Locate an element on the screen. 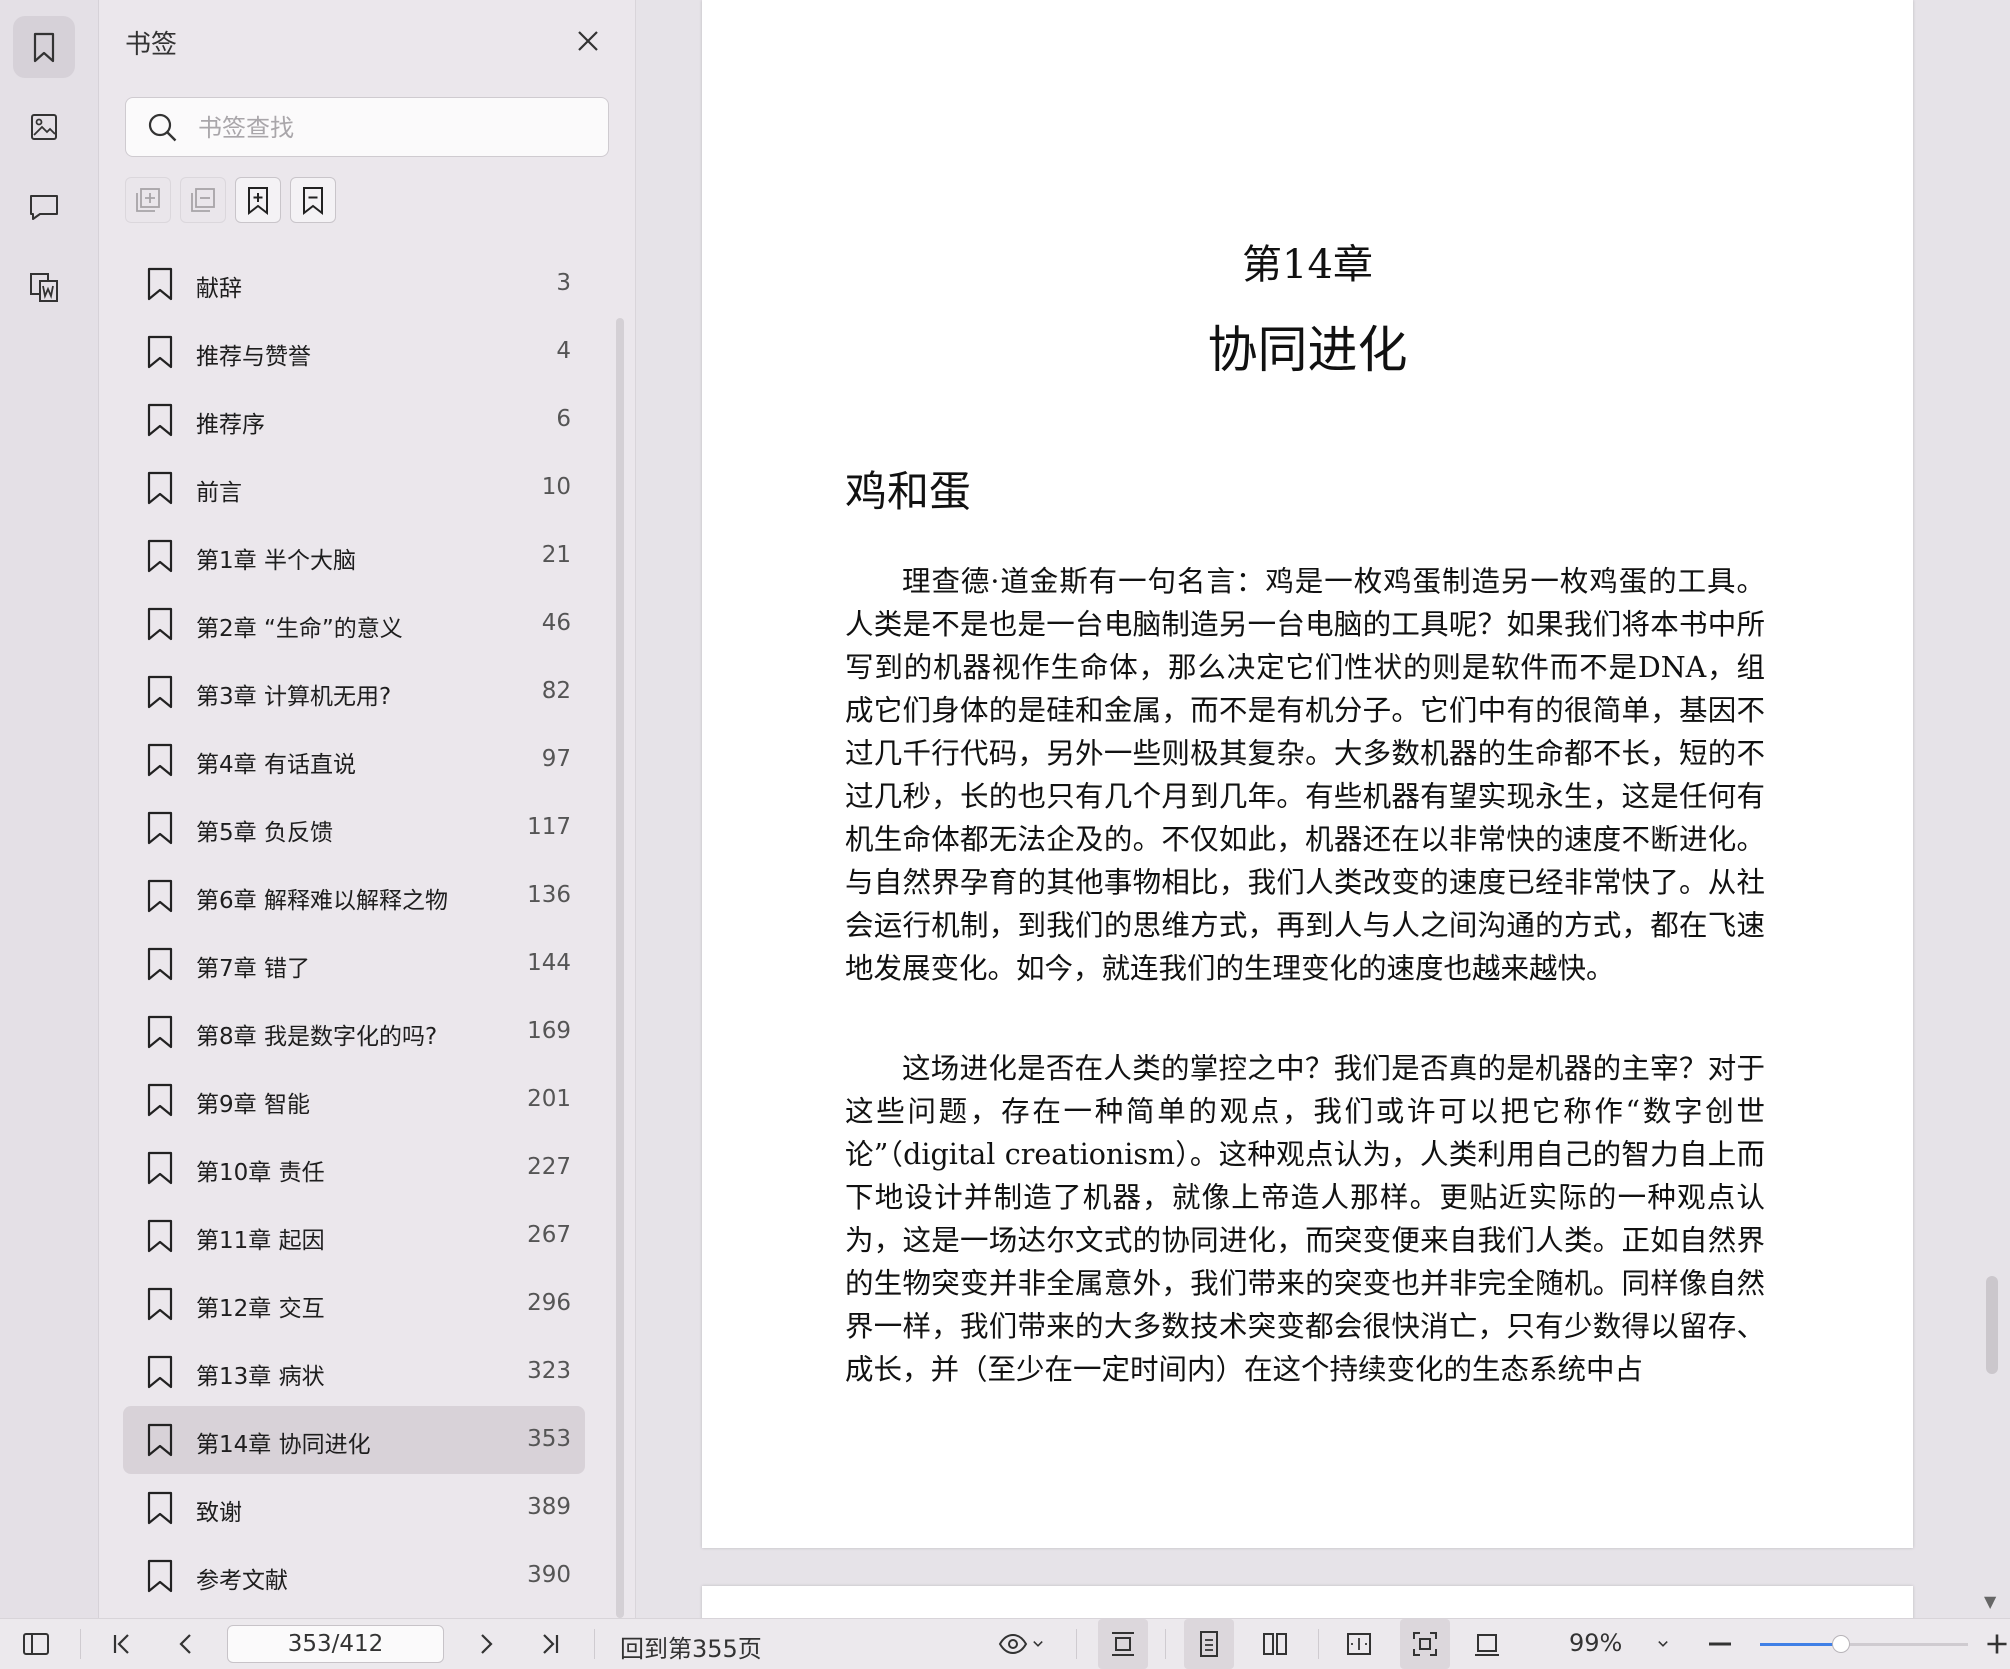 This screenshot has width=2010, height=1669. left-rail is located at coordinates (49, 809).